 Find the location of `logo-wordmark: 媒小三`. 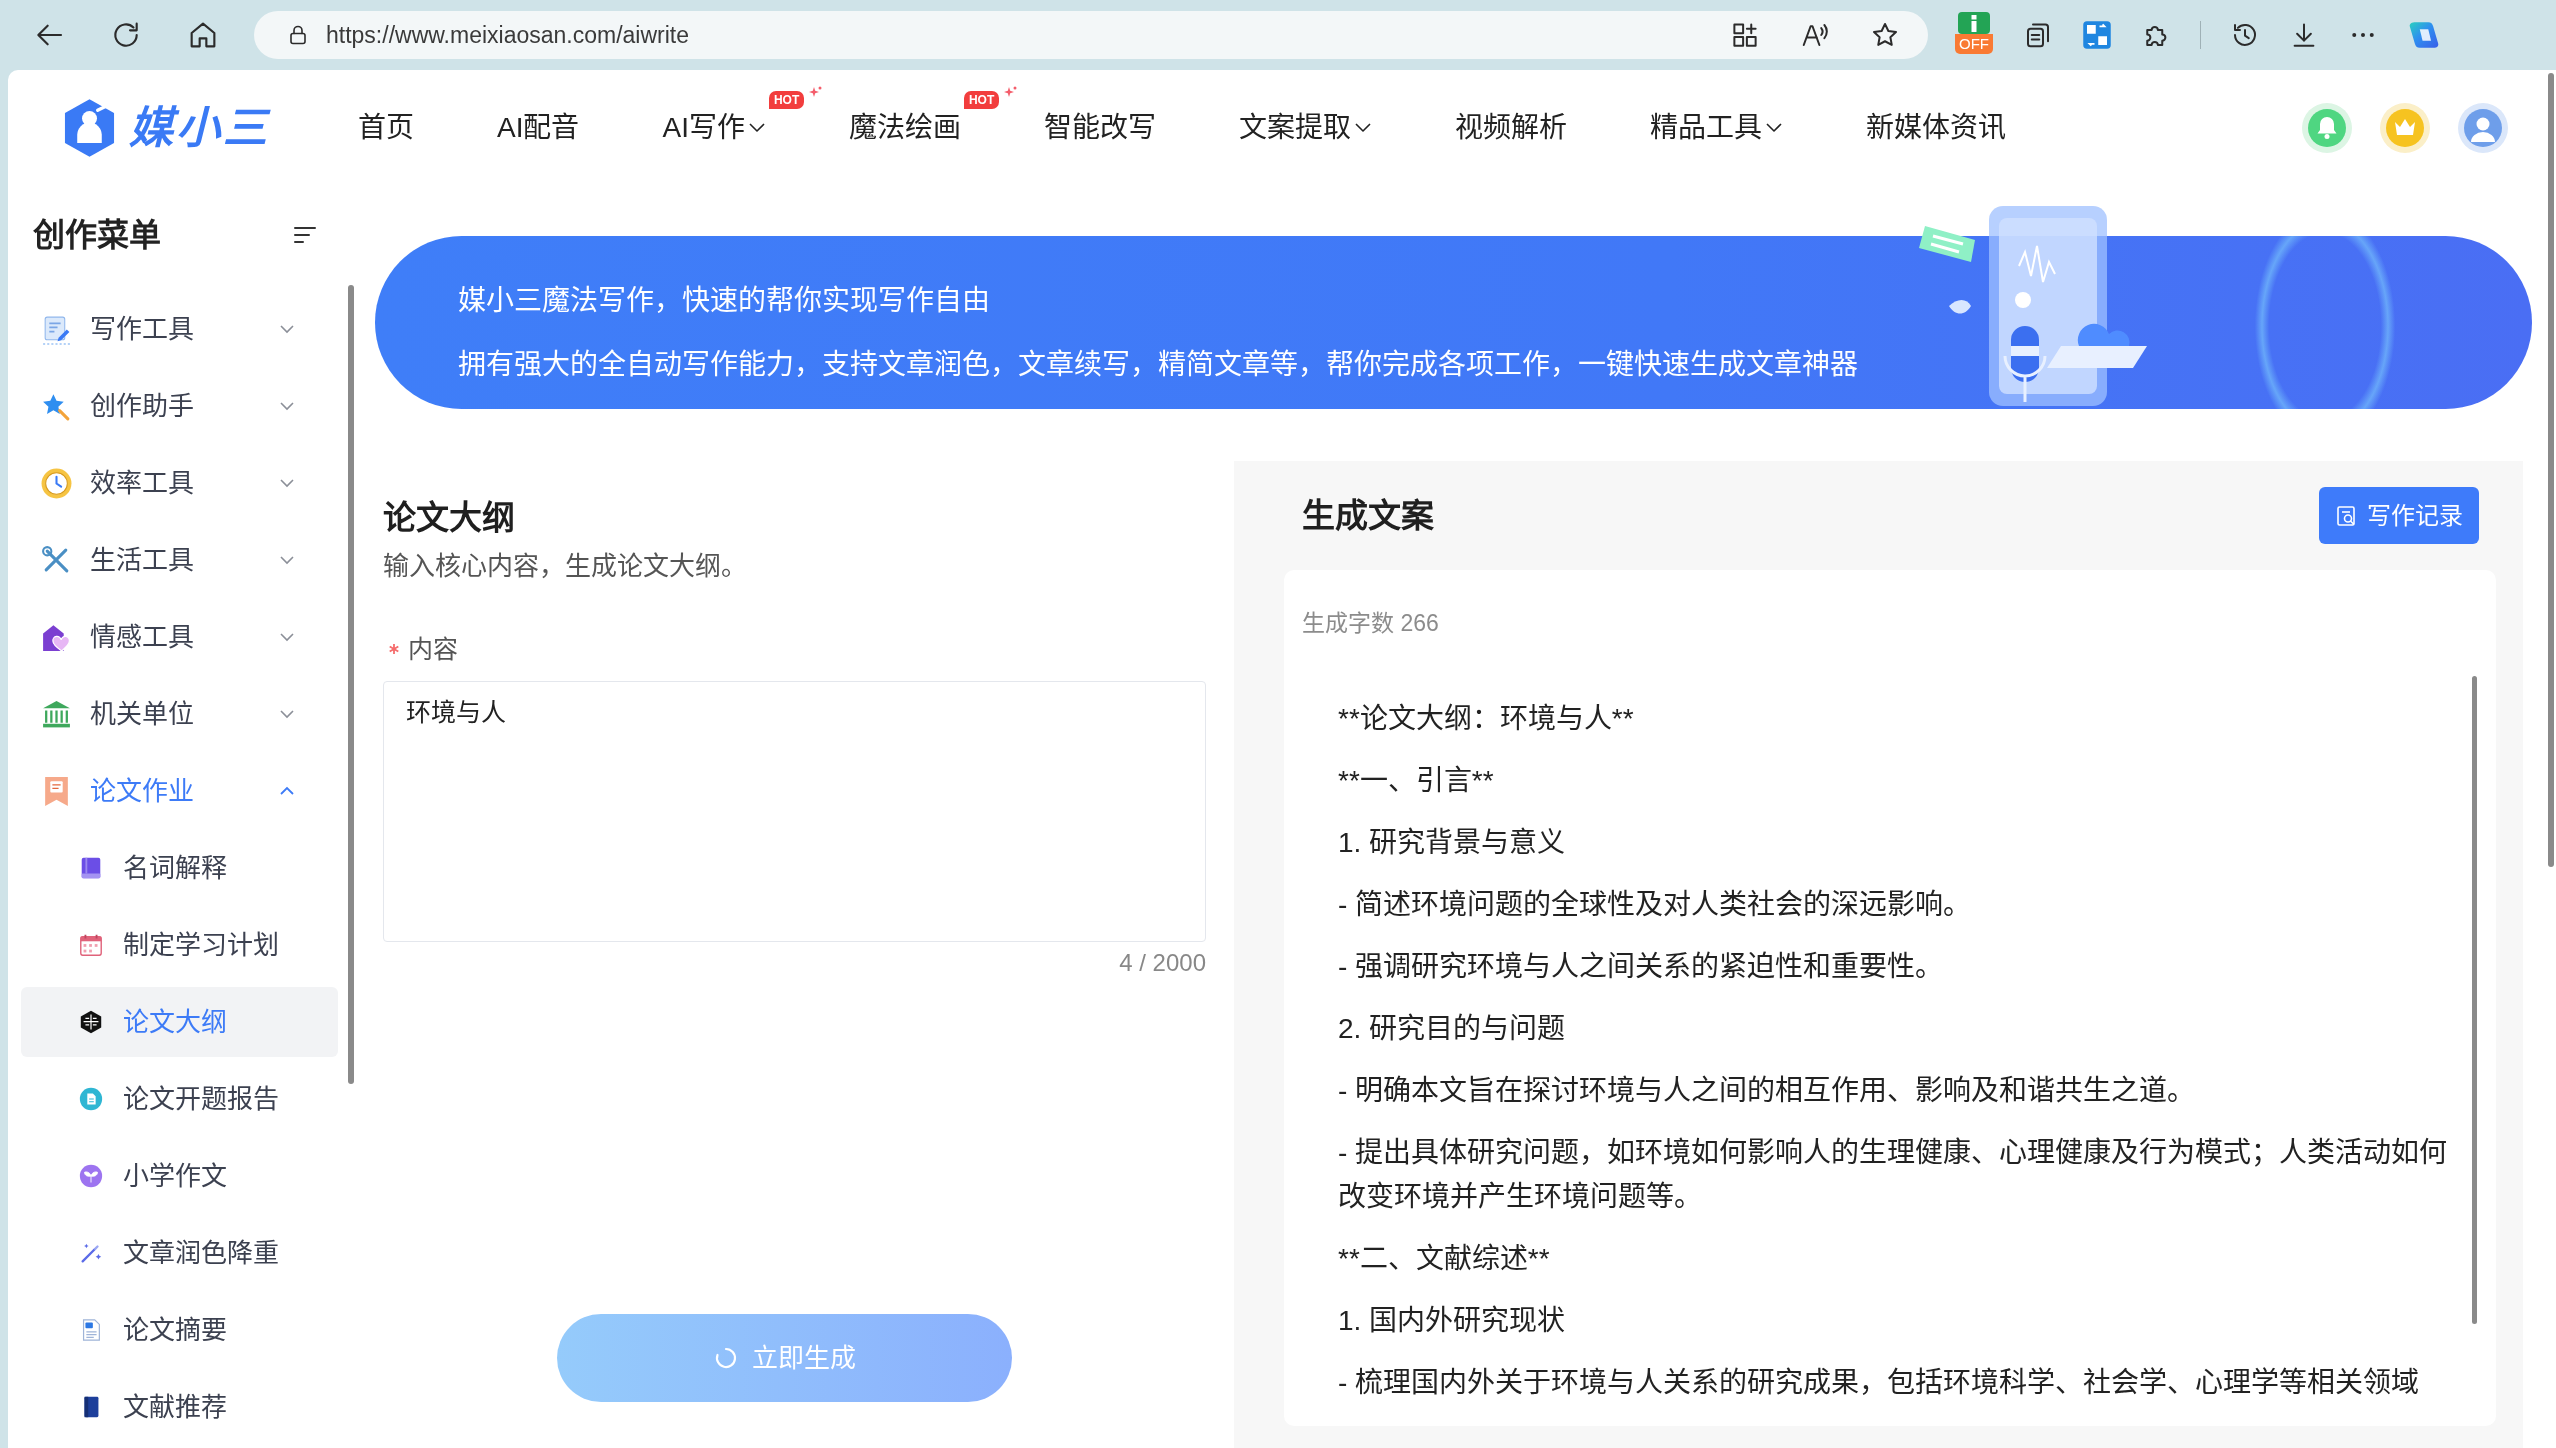

logo-wordmark: 媒小三 is located at coordinates (199, 127).